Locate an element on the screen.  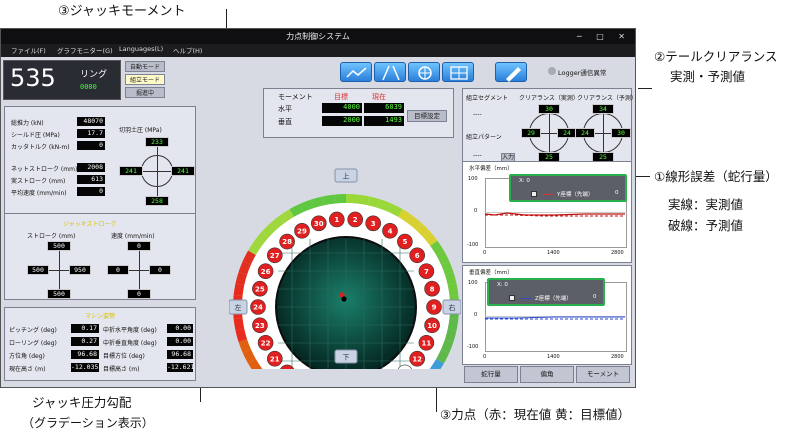
auto-mode-button: 自動モード is located at coordinates (145, 66).